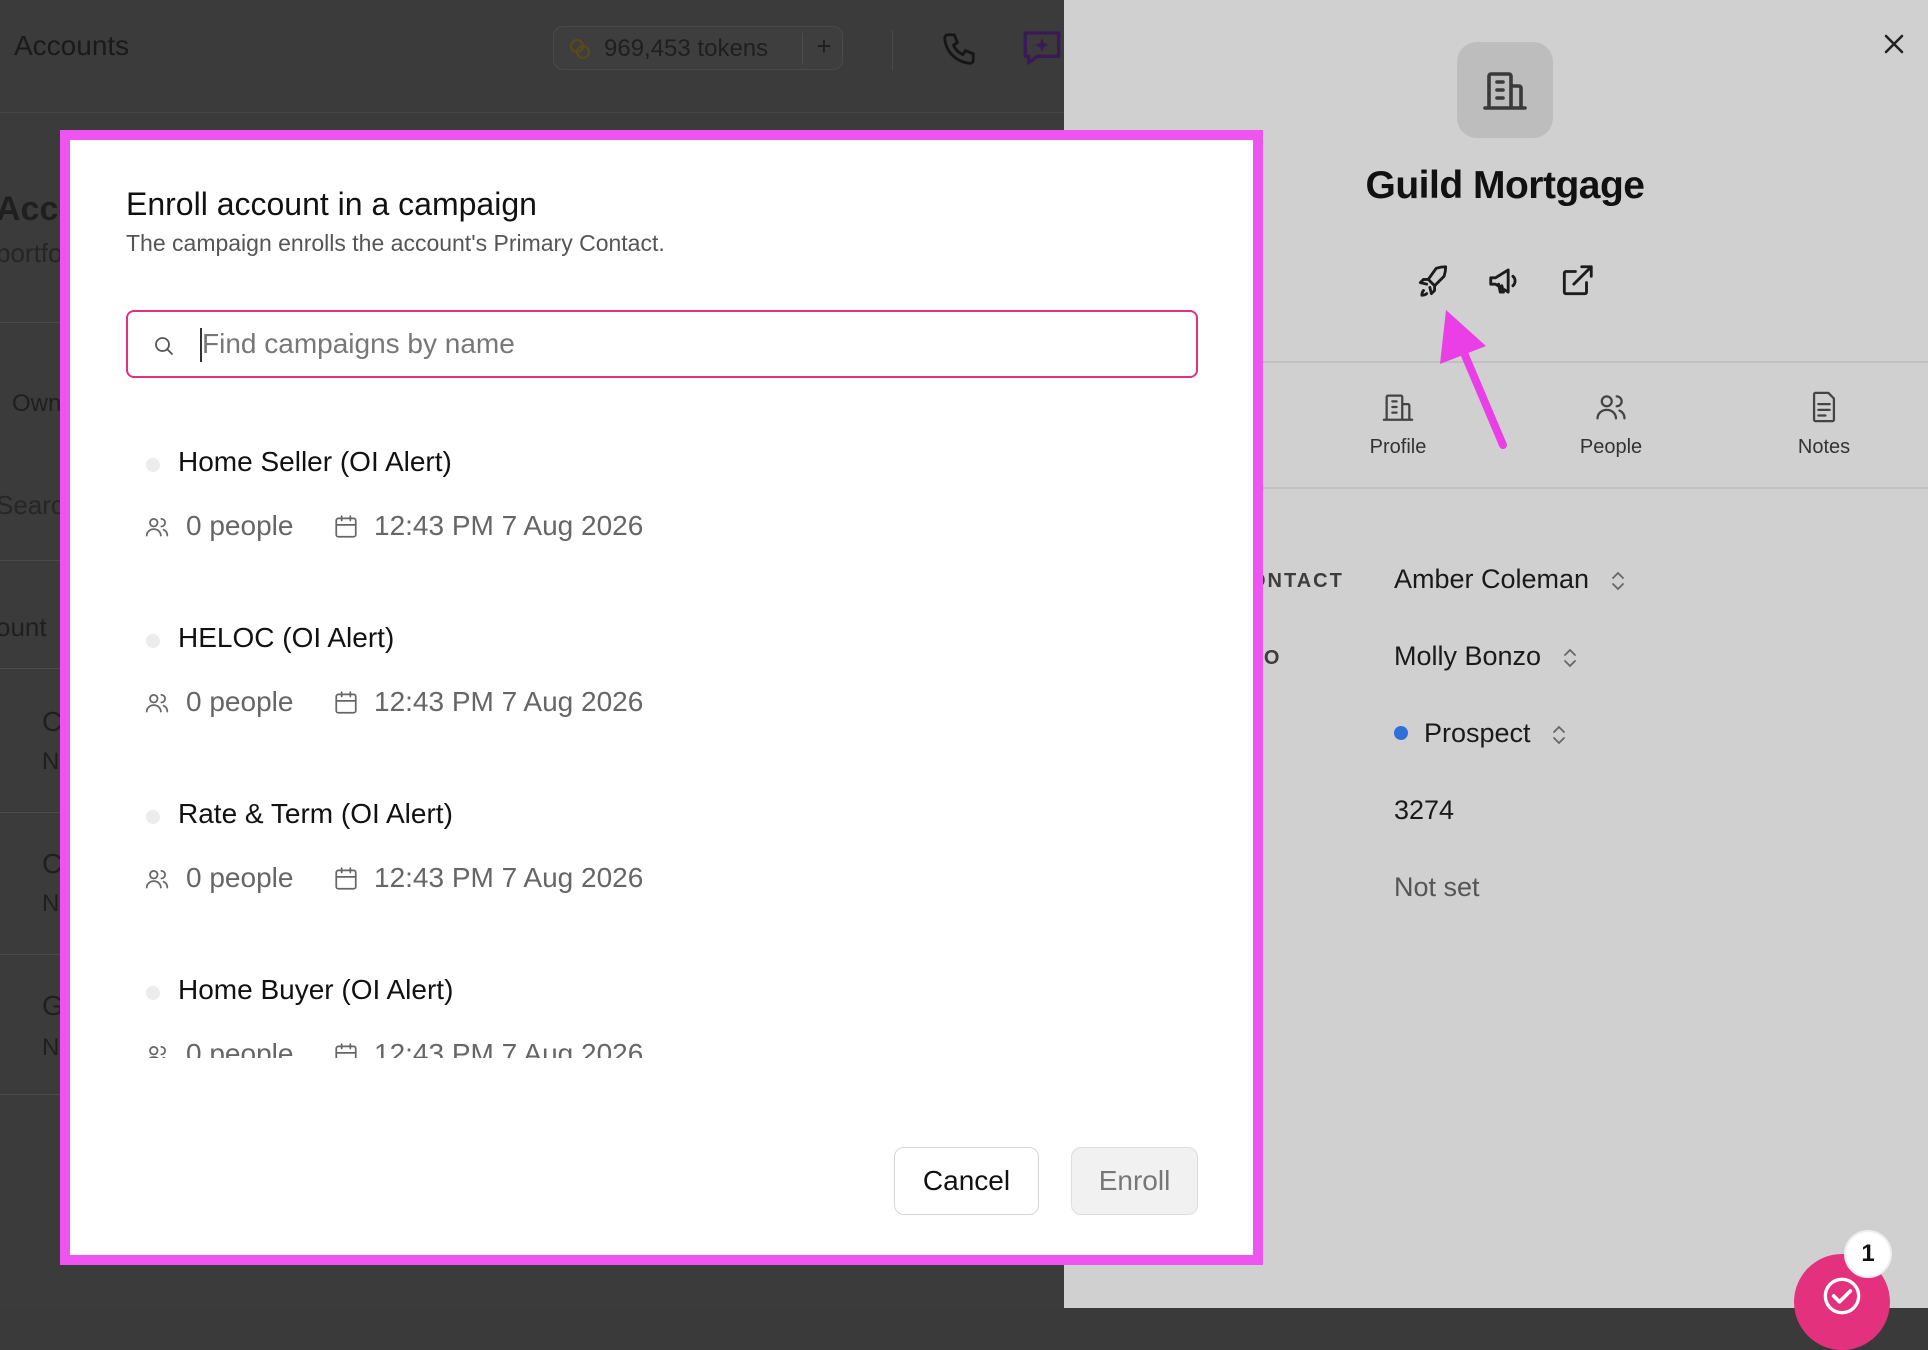 Image resolution: width=1928 pixels, height=1350 pixels. I want to click on tab-notes: Notes, so click(1824, 424).